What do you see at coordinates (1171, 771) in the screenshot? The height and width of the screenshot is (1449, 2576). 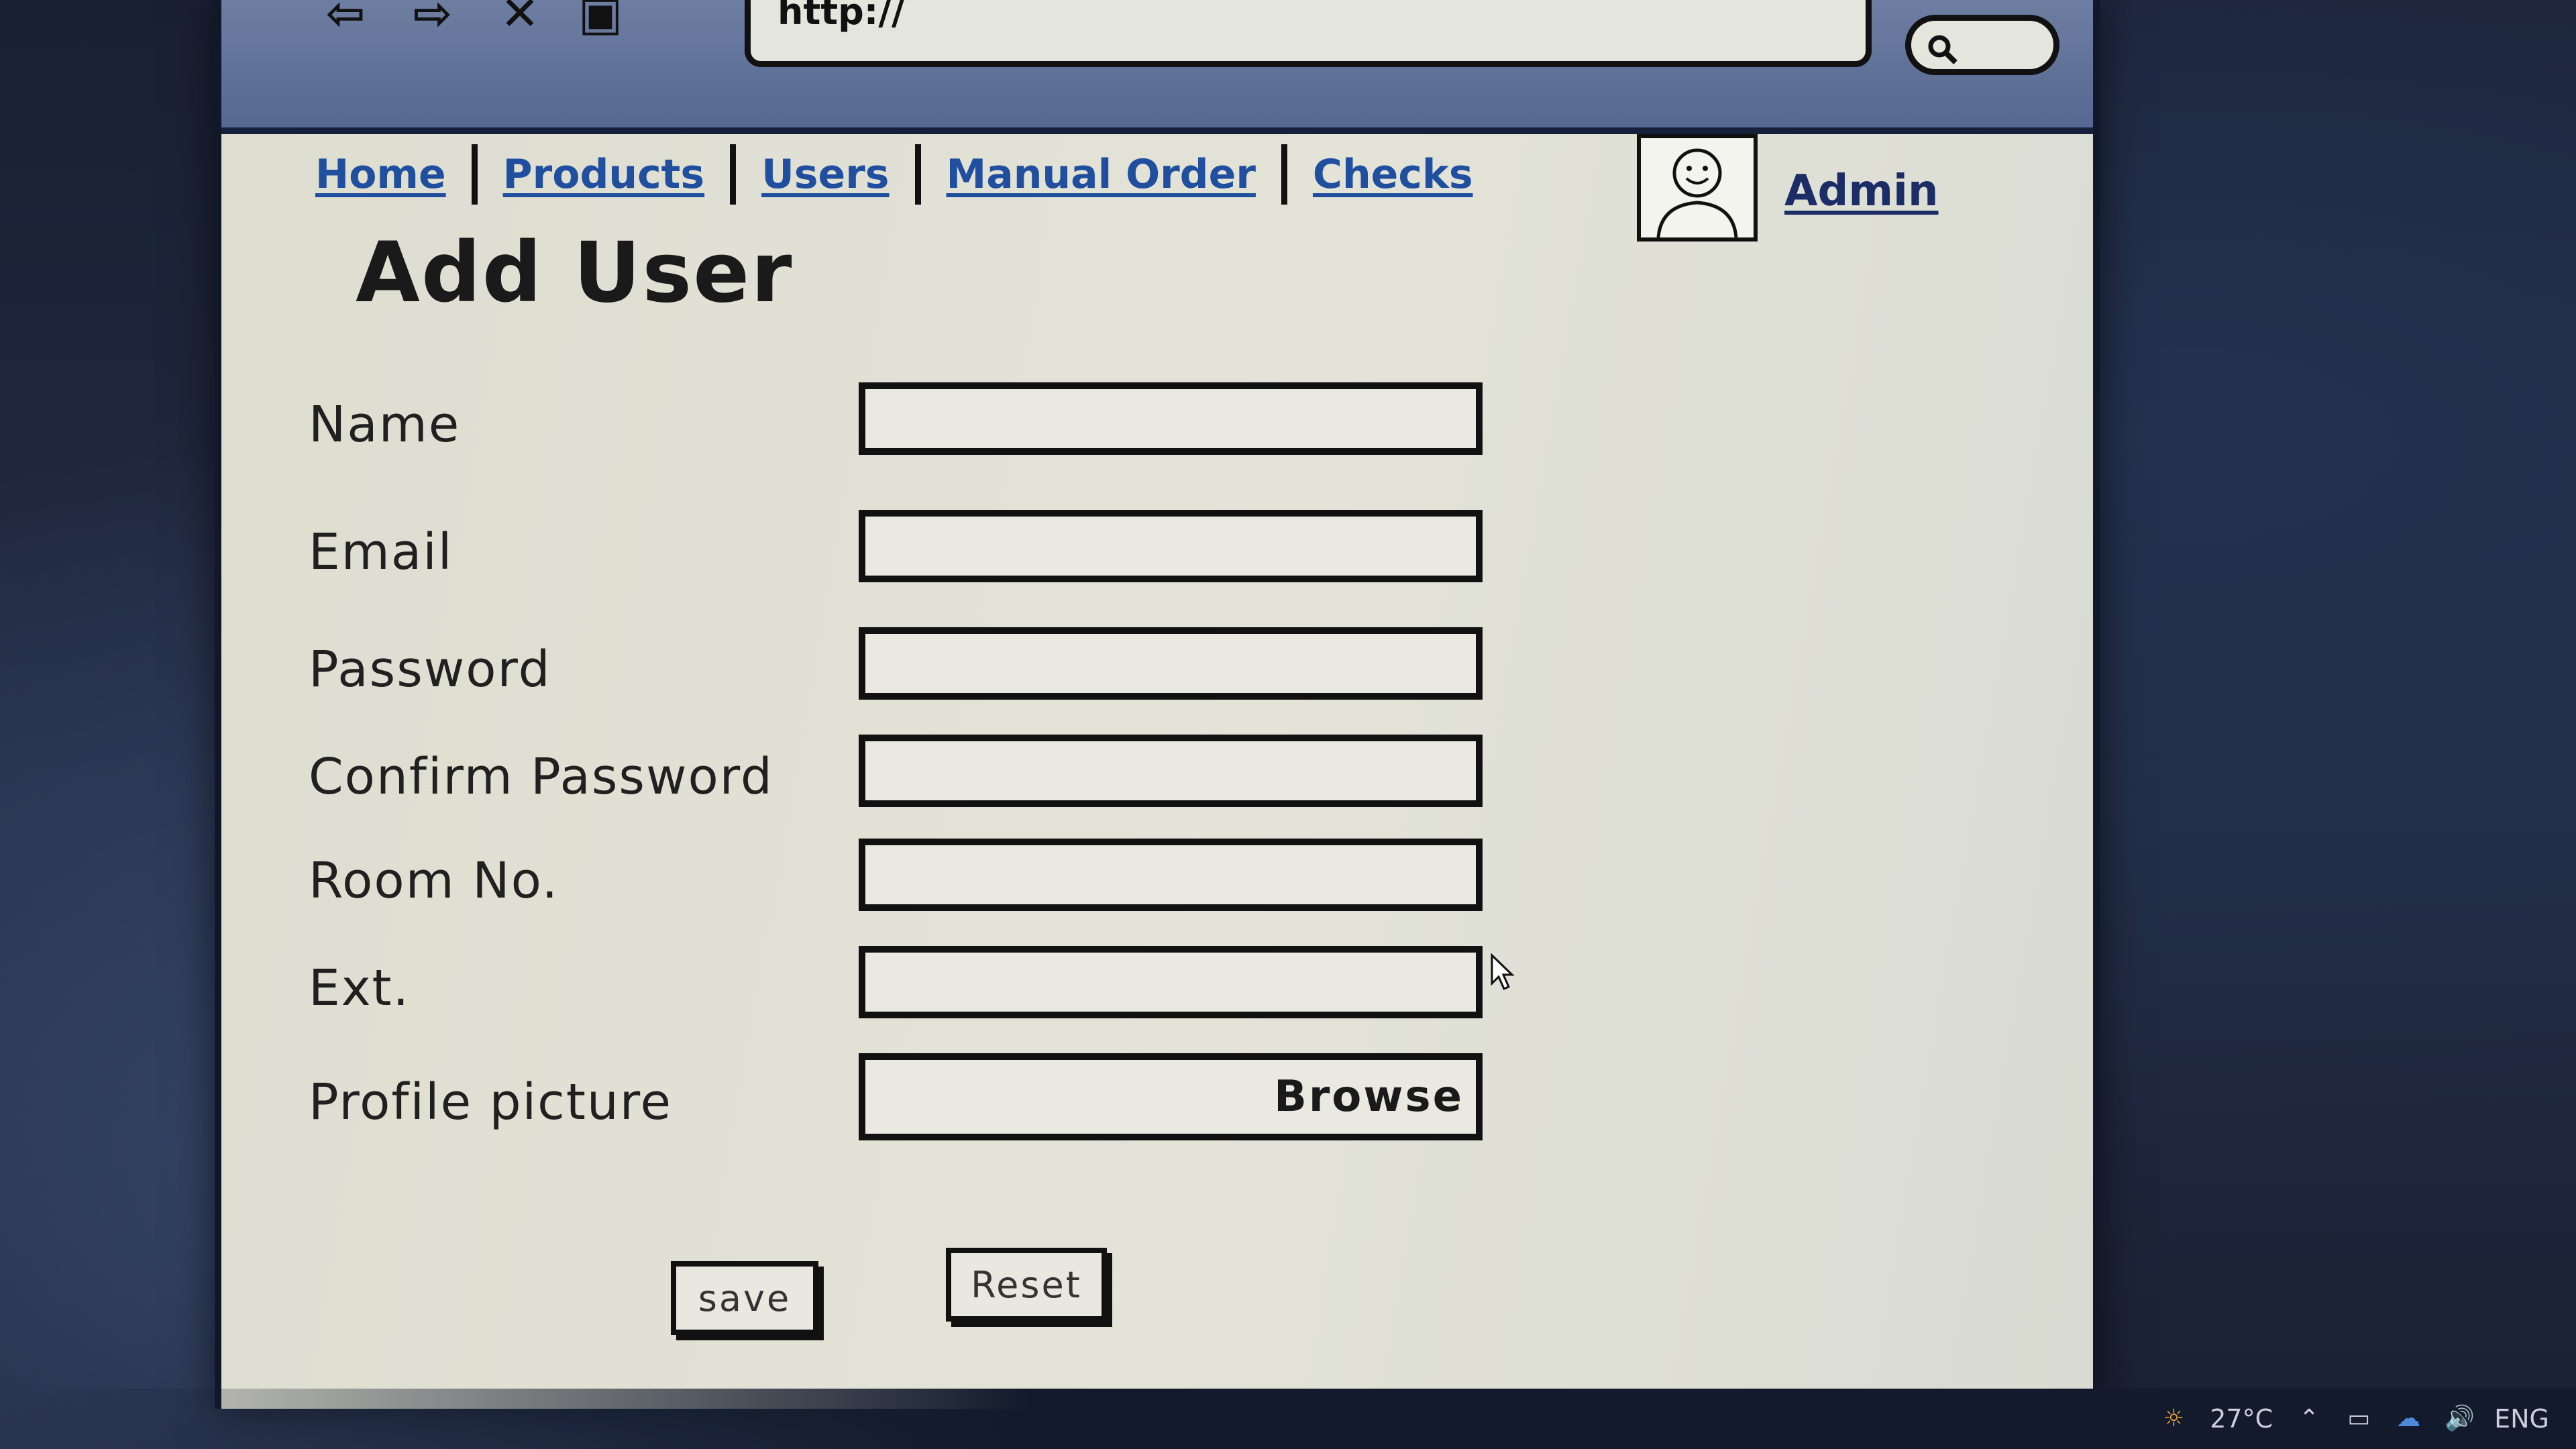 I see `confirm-password-input` at bounding box center [1171, 771].